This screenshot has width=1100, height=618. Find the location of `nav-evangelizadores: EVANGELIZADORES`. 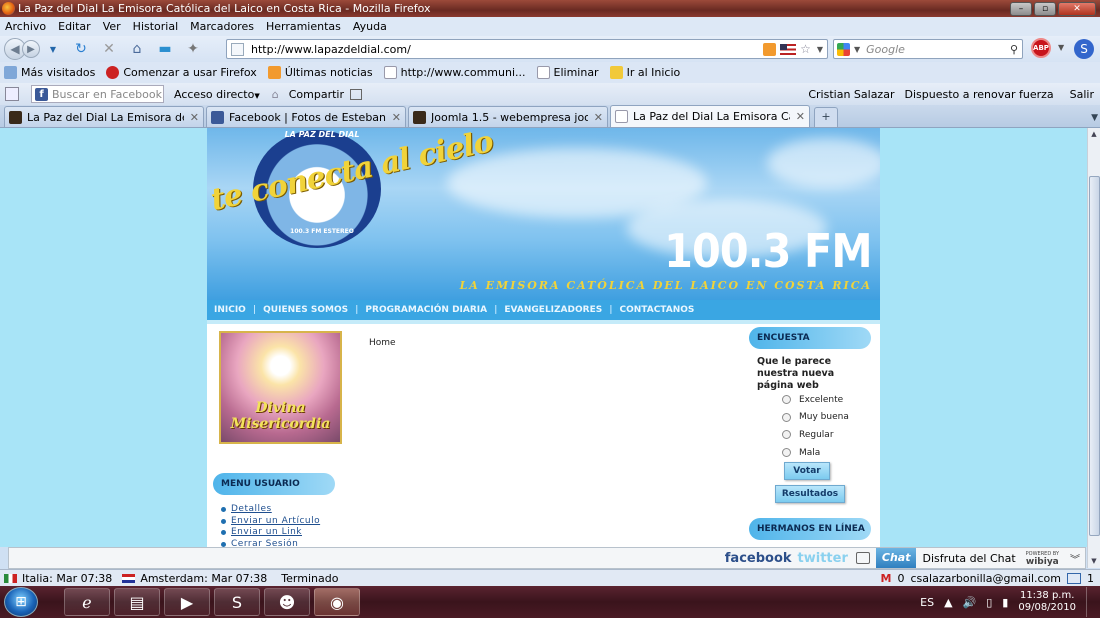

nav-evangelizadores: EVANGELIZADORES is located at coordinates (553, 310).